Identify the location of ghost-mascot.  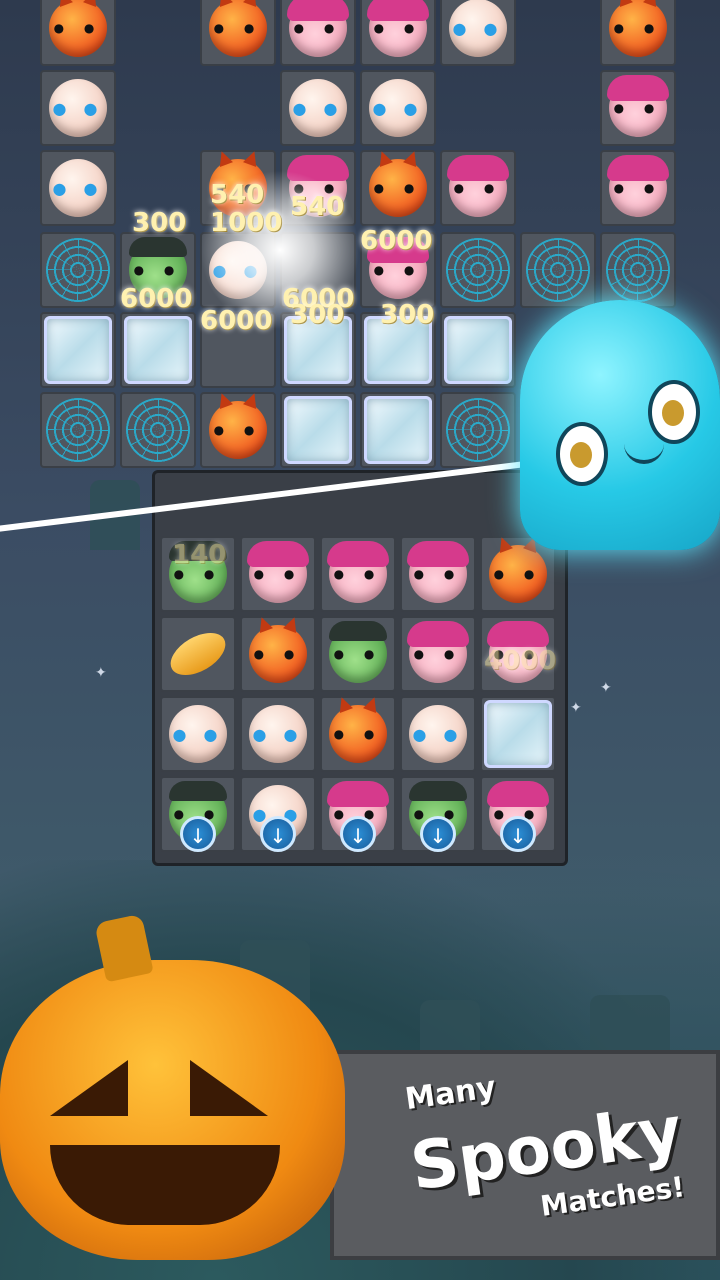
(620, 425).